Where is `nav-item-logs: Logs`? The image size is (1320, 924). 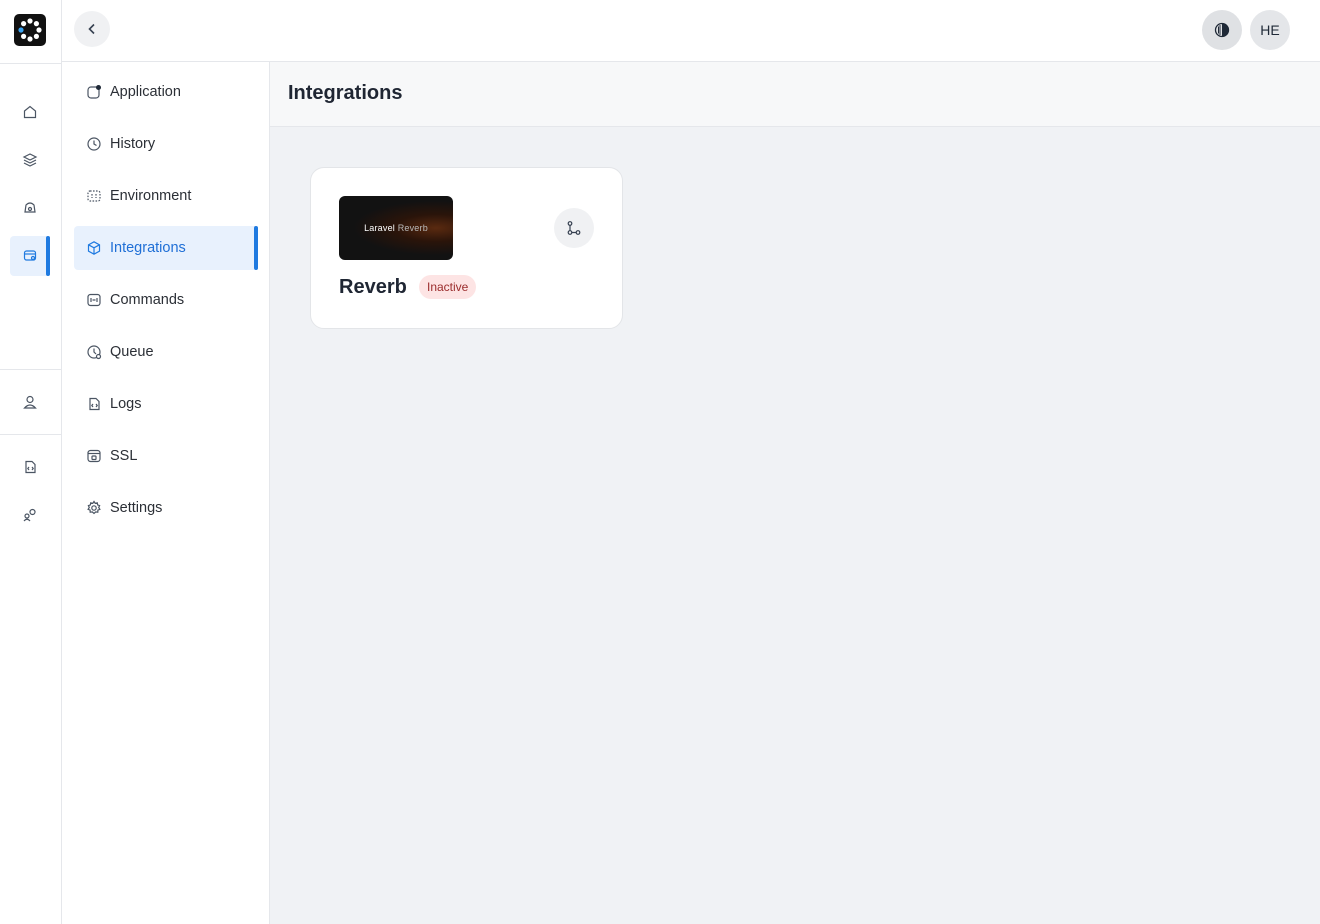 nav-item-logs: Logs is located at coordinates (166, 404).